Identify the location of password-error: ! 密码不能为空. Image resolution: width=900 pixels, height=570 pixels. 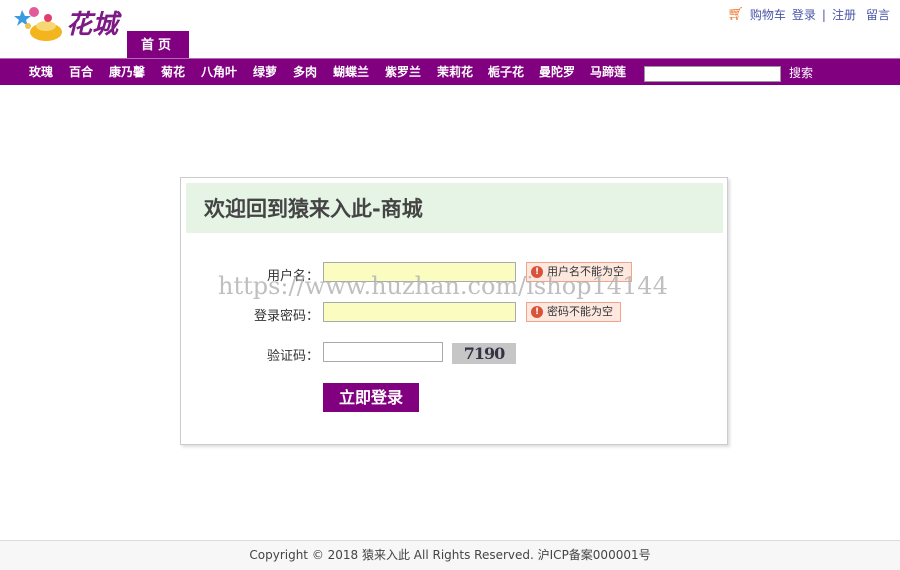
(573, 312).